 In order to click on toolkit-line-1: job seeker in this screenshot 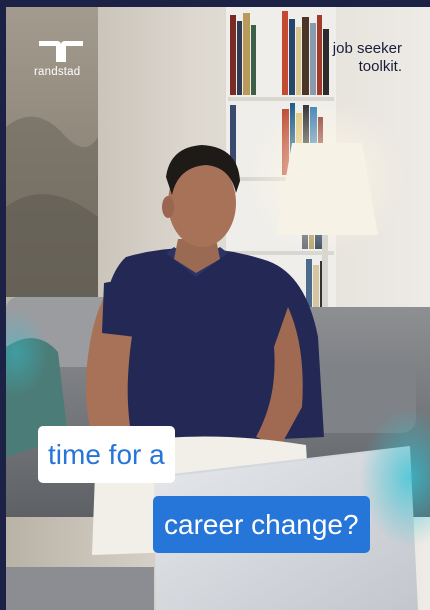, I will do `click(367, 48)`.